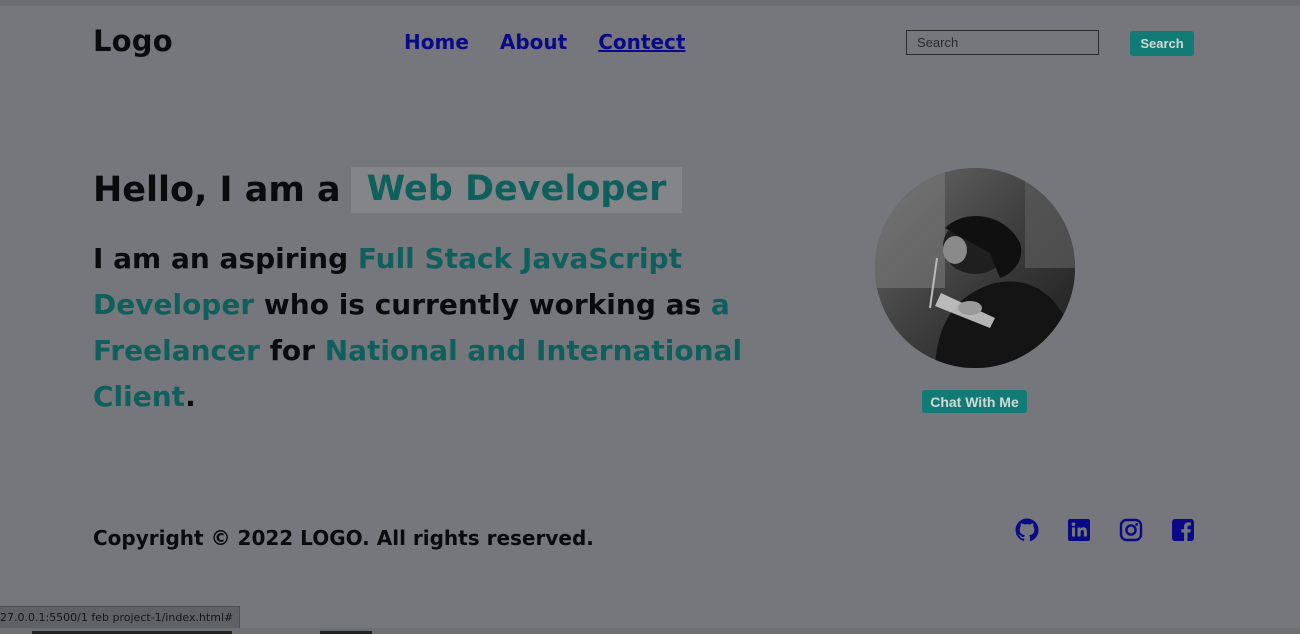 The image size is (1300, 634). Describe the element at coordinates (533, 42) in the screenshot. I see `nav-link-about: About` at that location.